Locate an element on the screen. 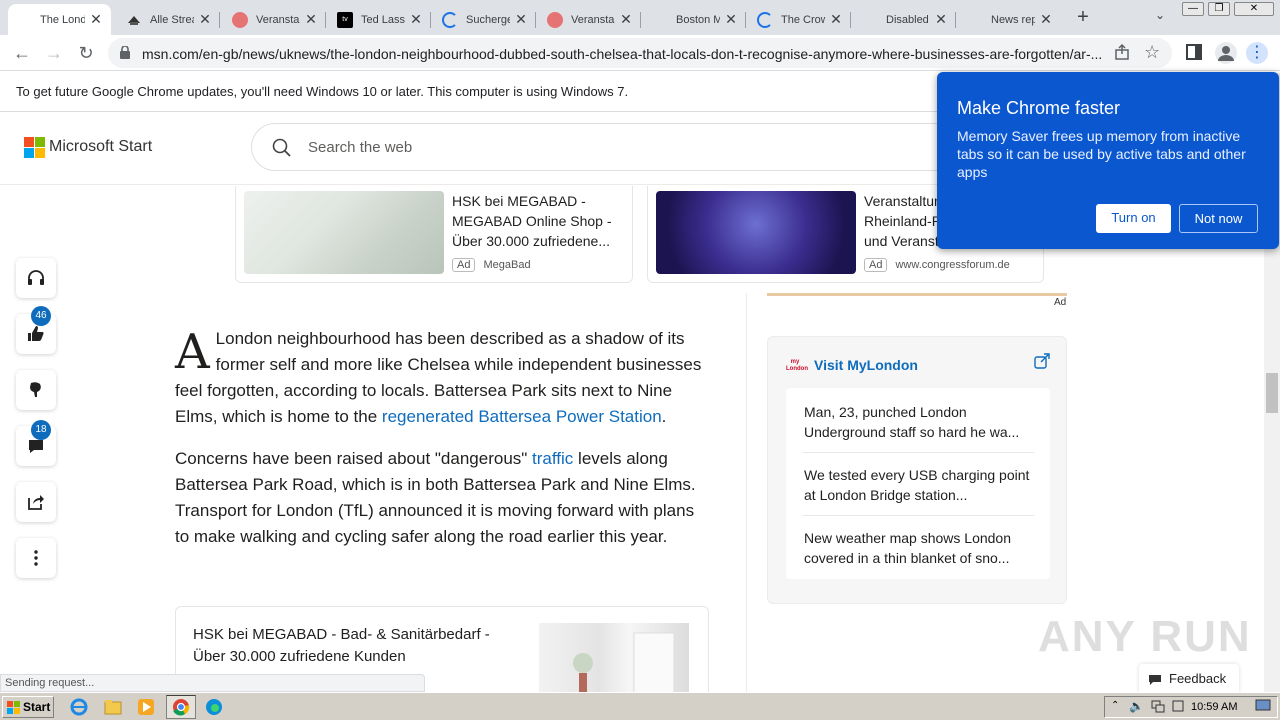 The image size is (1280, 721). internet-explorer-icon is located at coordinates (79, 709).